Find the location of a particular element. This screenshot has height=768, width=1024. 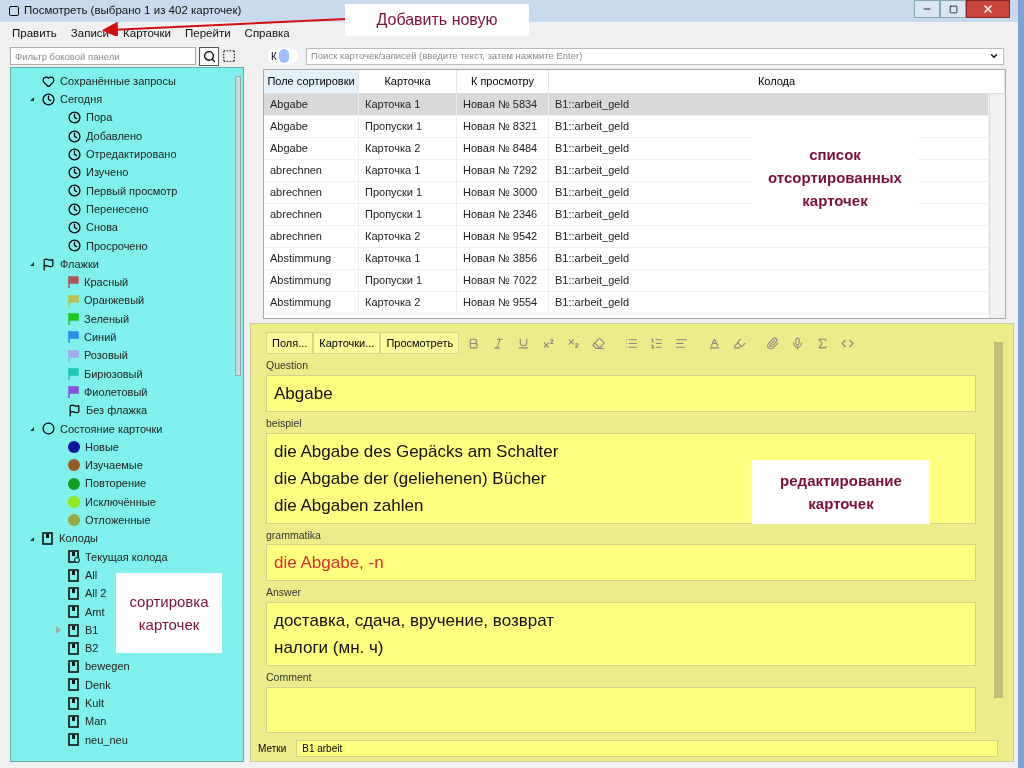

table-row: Abgabe Карточка 1 Новая № 5834 B1::arbeit_geld is located at coordinates (626, 105).